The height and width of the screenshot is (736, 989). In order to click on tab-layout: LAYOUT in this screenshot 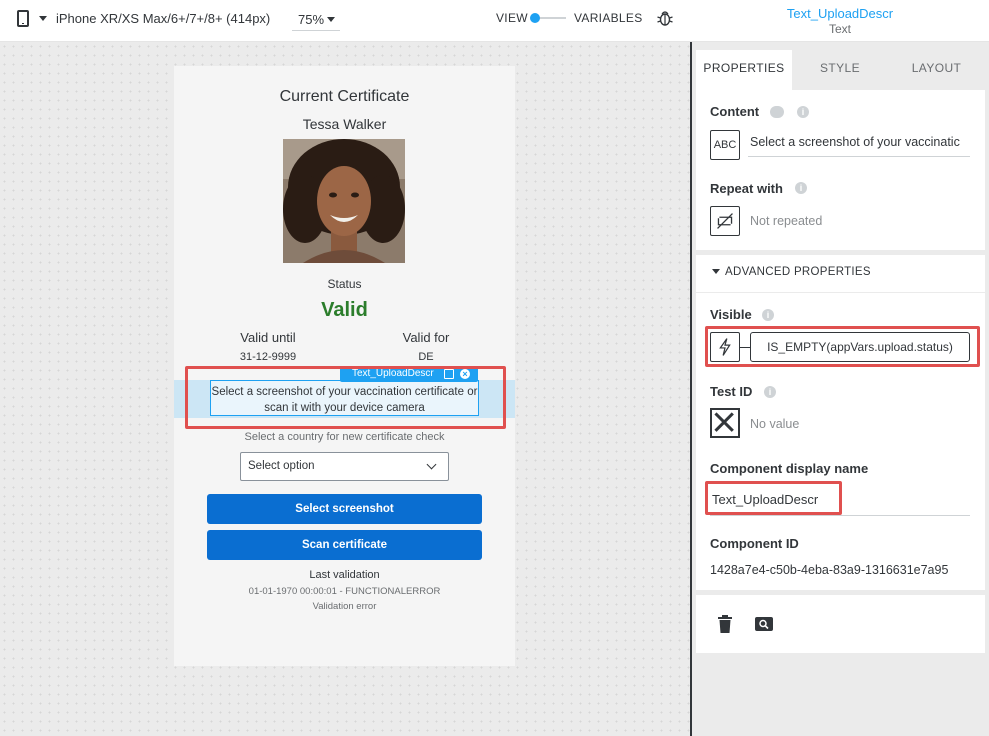, I will do `click(936, 70)`.